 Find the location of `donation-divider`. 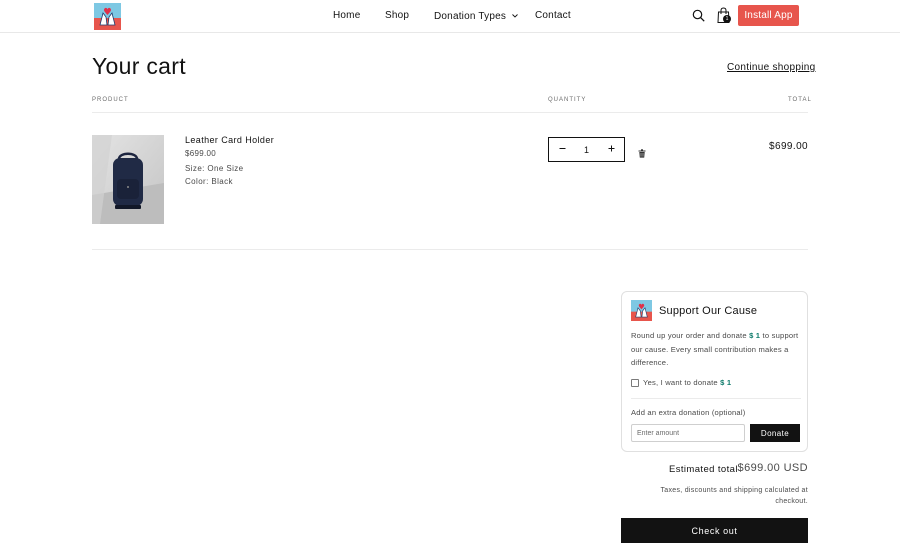

donation-divider is located at coordinates (716, 398).